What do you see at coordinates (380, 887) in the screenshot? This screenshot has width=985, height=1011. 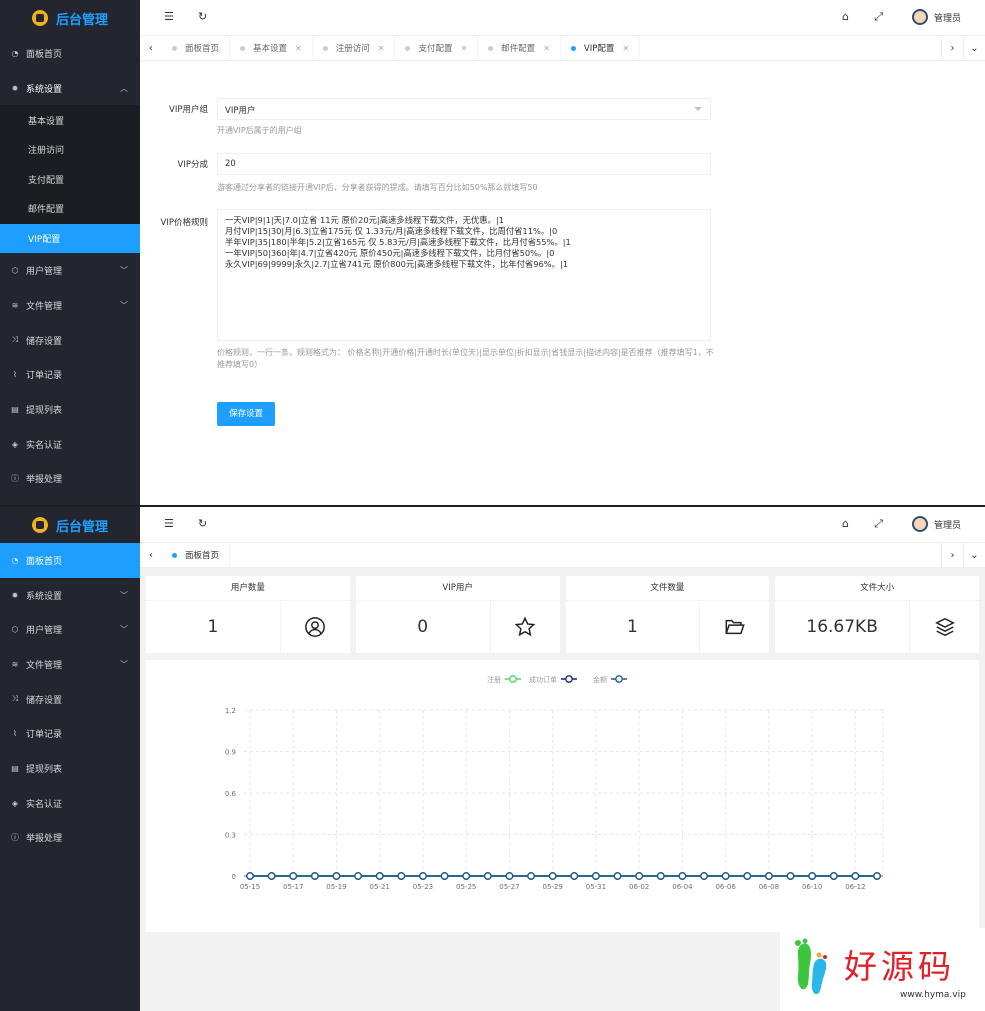 I see `x-tick-label: 05-21` at bounding box center [380, 887].